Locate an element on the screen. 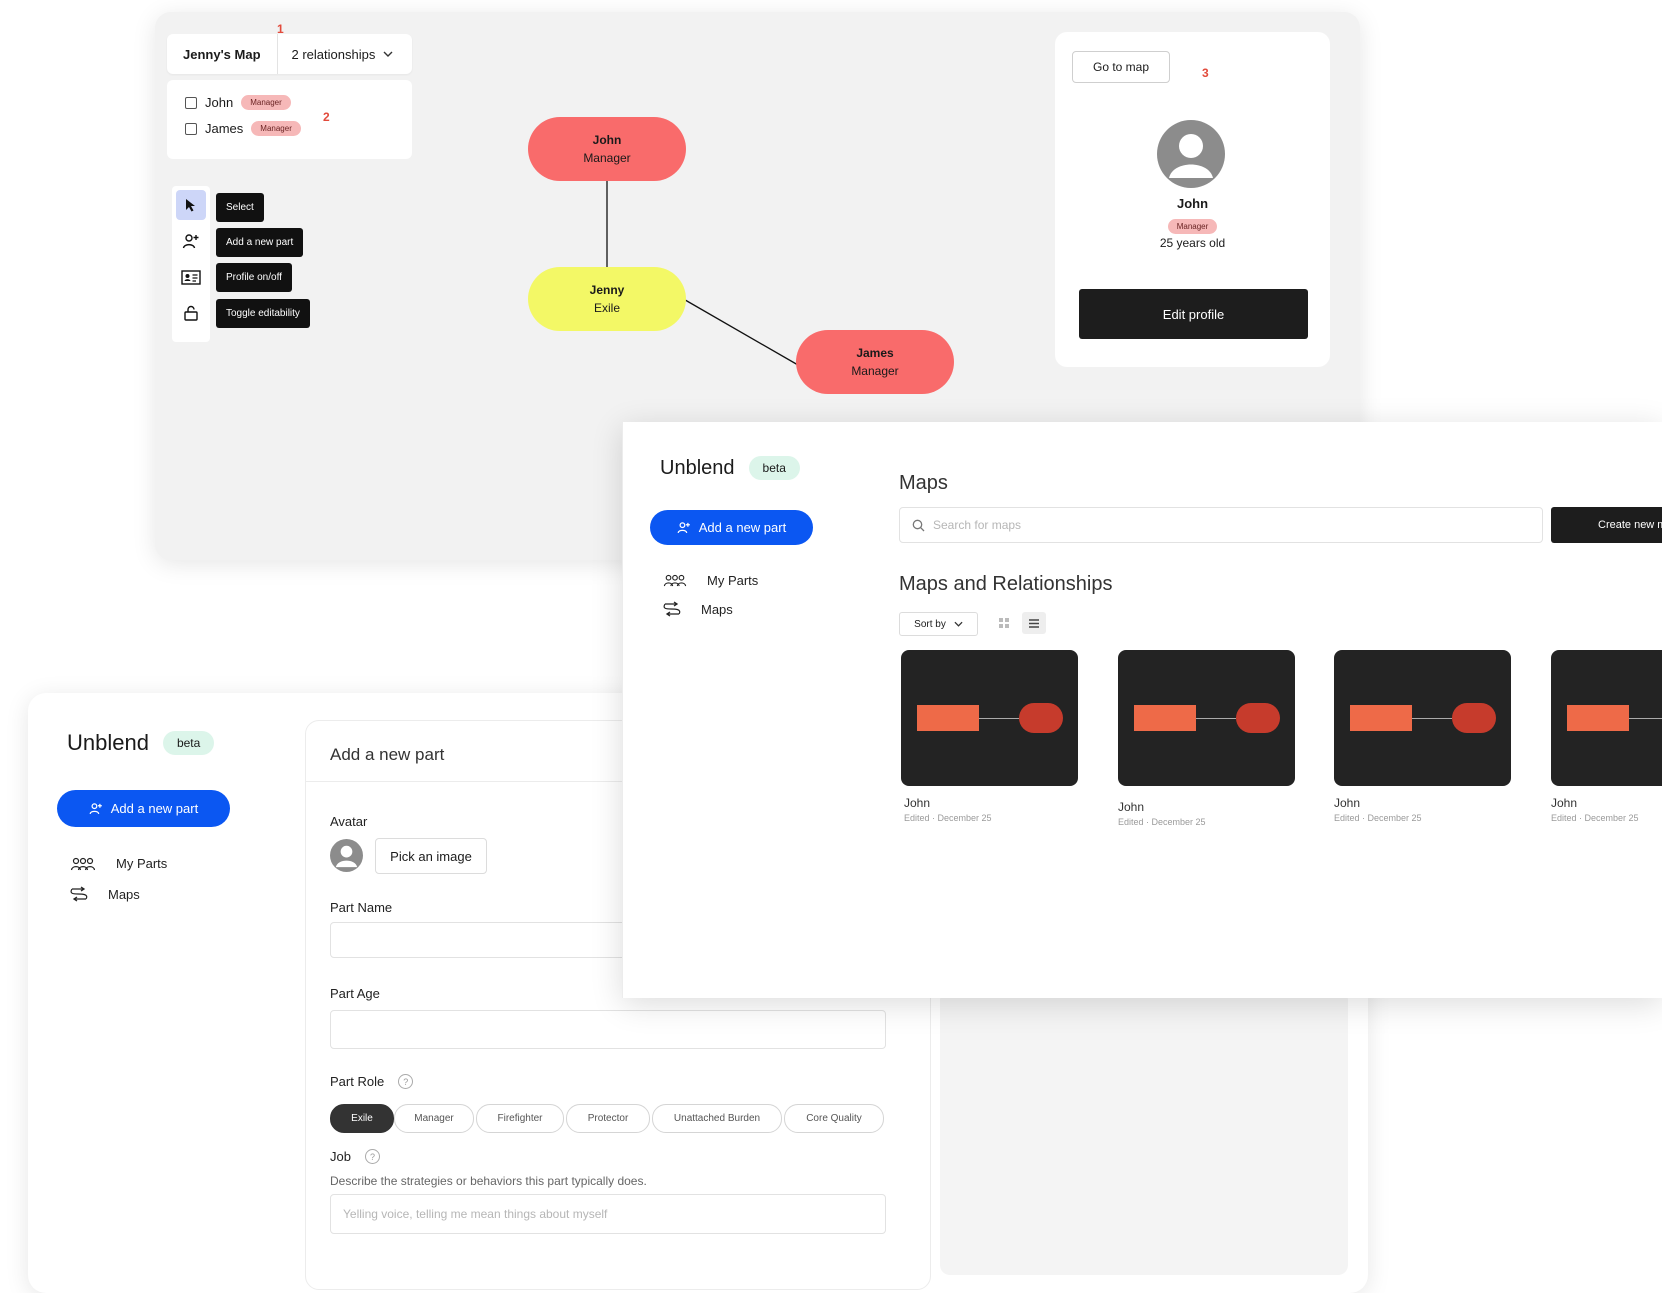  part-role-label: Part Role is located at coordinates (357, 1081).